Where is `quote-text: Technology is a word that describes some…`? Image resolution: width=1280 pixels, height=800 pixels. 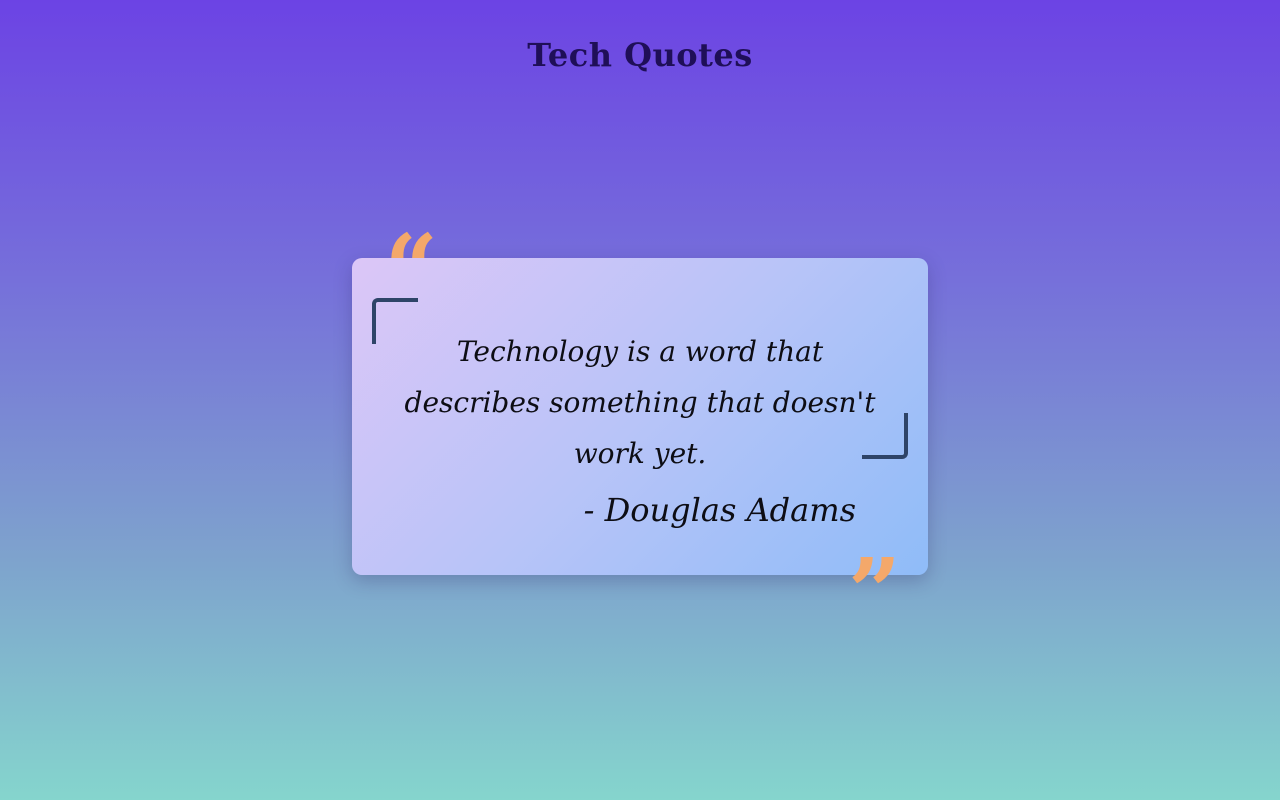
quote-text: Technology is a word that describes some… is located at coordinates (640, 402).